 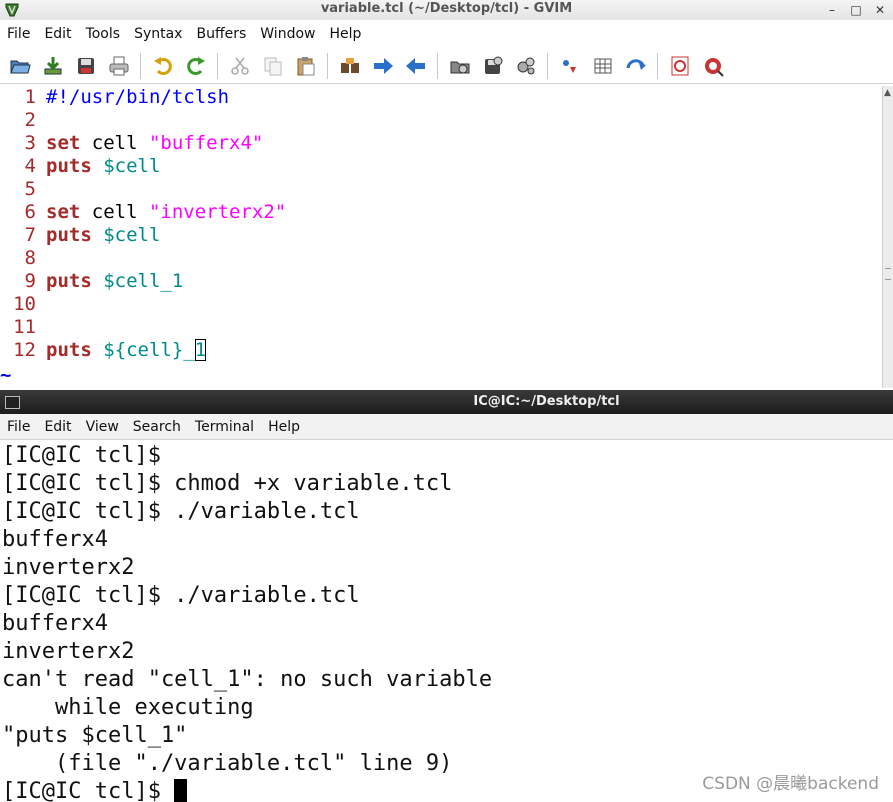 I want to click on tags-jump-icon, so click(x=635, y=65).